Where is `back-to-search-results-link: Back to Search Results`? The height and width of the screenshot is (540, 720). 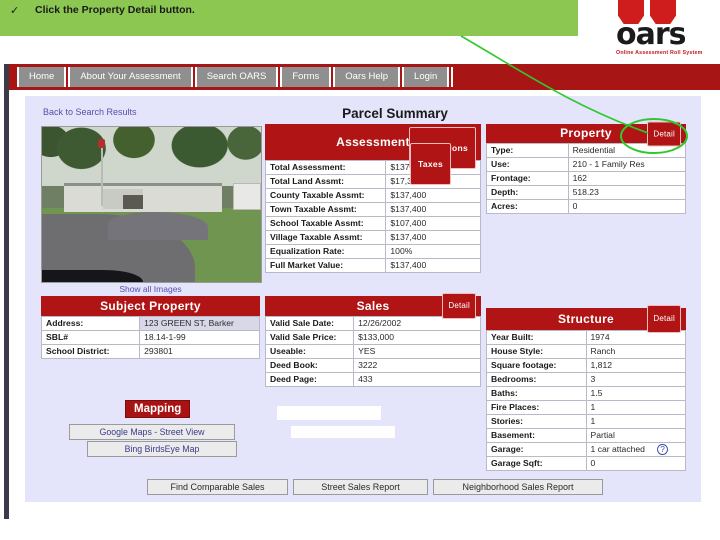
back-to-search-results-link: Back to Search Results is located at coordinates (90, 112).